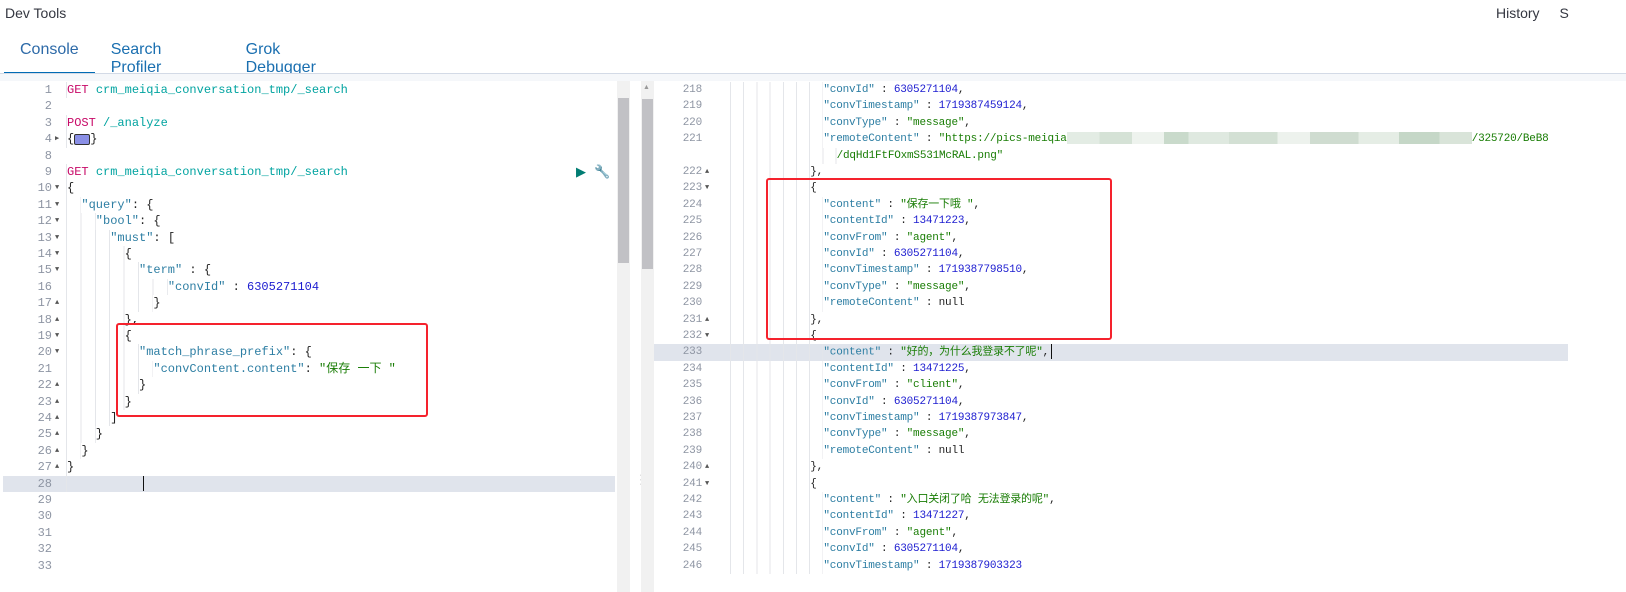  I want to click on code-line: 233 "content" : "好的，为什么我登录不了呢",, so click(1106, 353).